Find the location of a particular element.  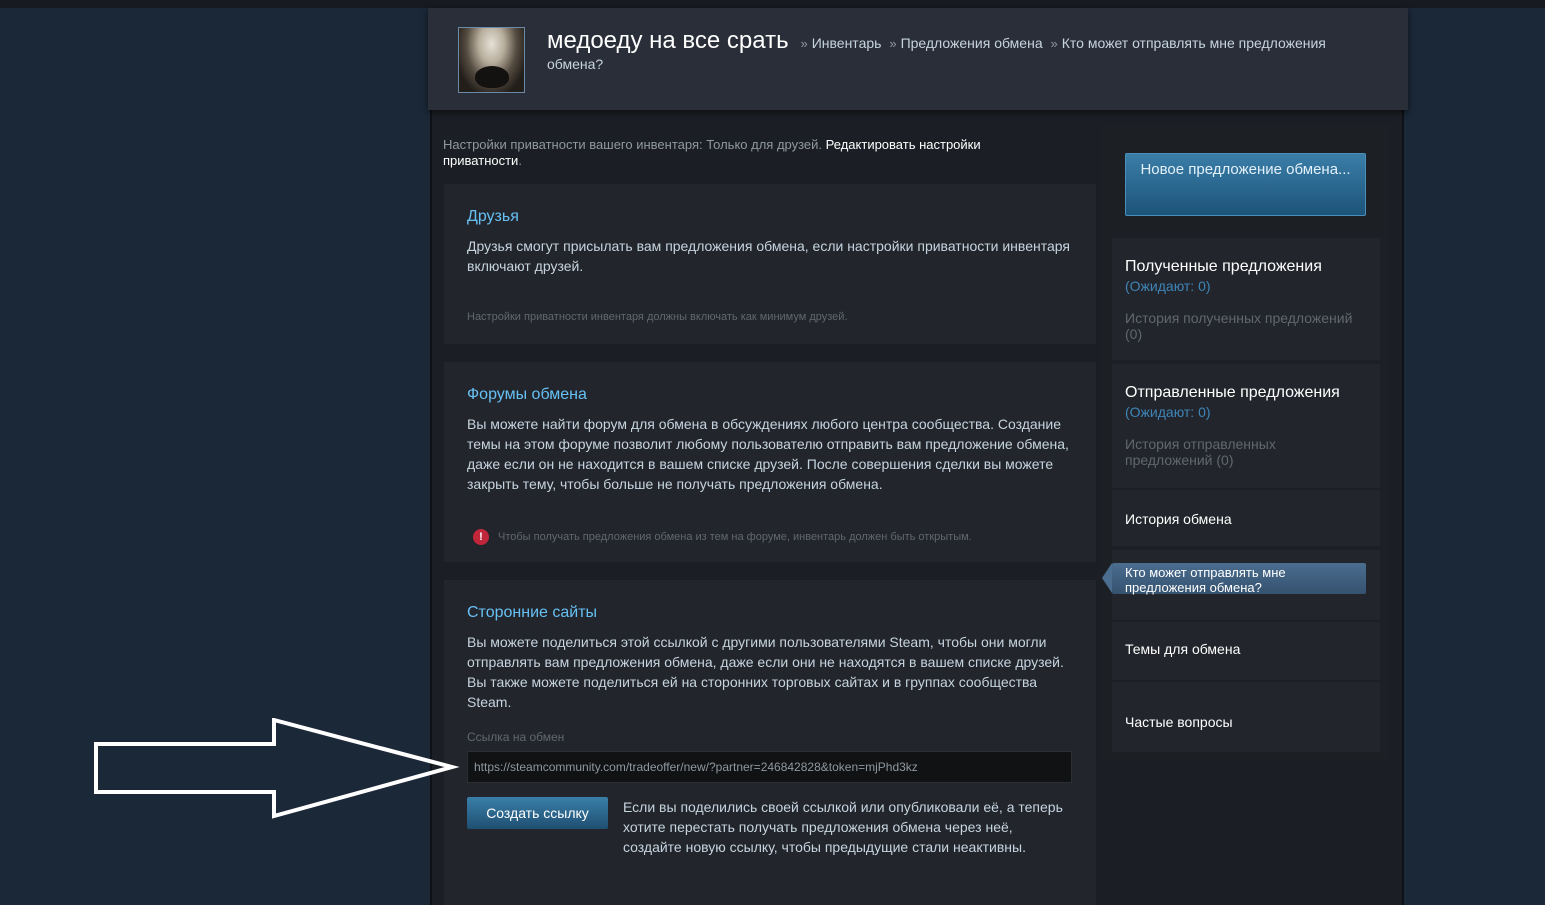

faq-block: Частые вопросы is located at coordinates (1246, 717).